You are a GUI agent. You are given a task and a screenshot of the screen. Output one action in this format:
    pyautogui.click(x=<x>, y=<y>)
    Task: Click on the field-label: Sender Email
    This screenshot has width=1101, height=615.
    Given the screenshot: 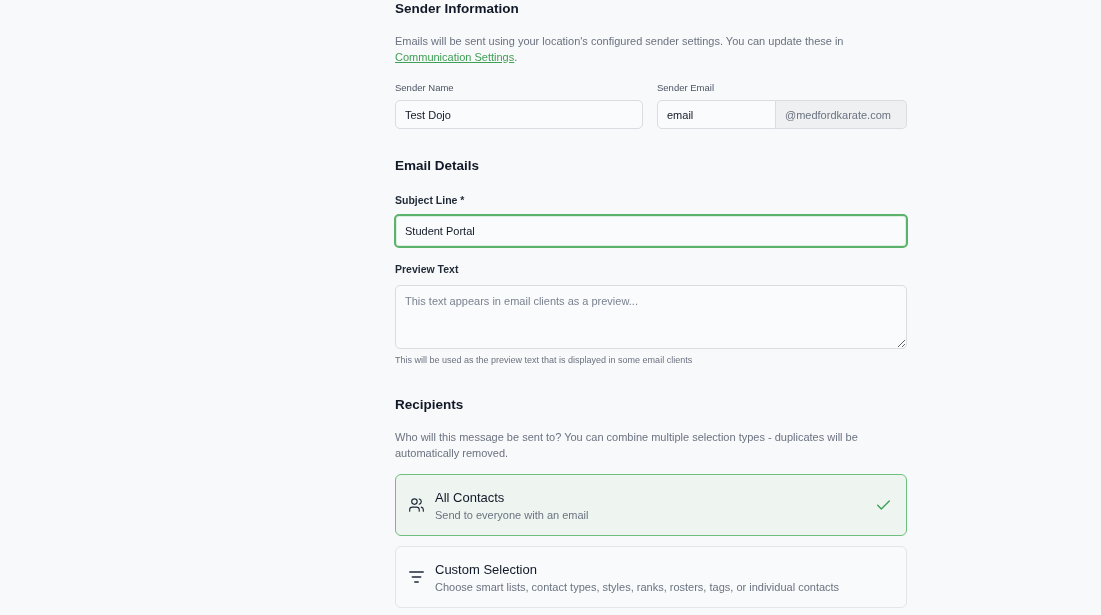 What is the action you would take?
    pyautogui.click(x=686, y=88)
    